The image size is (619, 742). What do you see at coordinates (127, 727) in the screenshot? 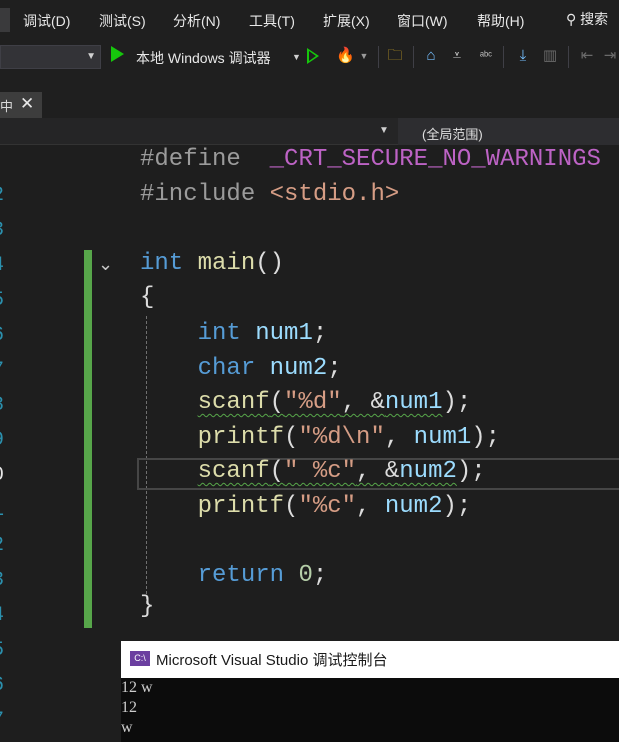
I see `console-line: w` at bounding box center [127, 727].